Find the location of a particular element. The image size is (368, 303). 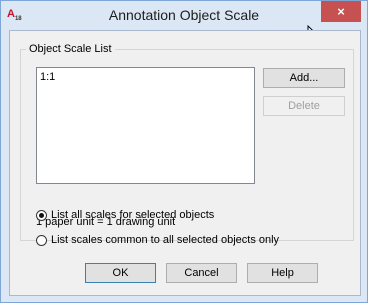

close-button: × is located at coordinates (341, 11).